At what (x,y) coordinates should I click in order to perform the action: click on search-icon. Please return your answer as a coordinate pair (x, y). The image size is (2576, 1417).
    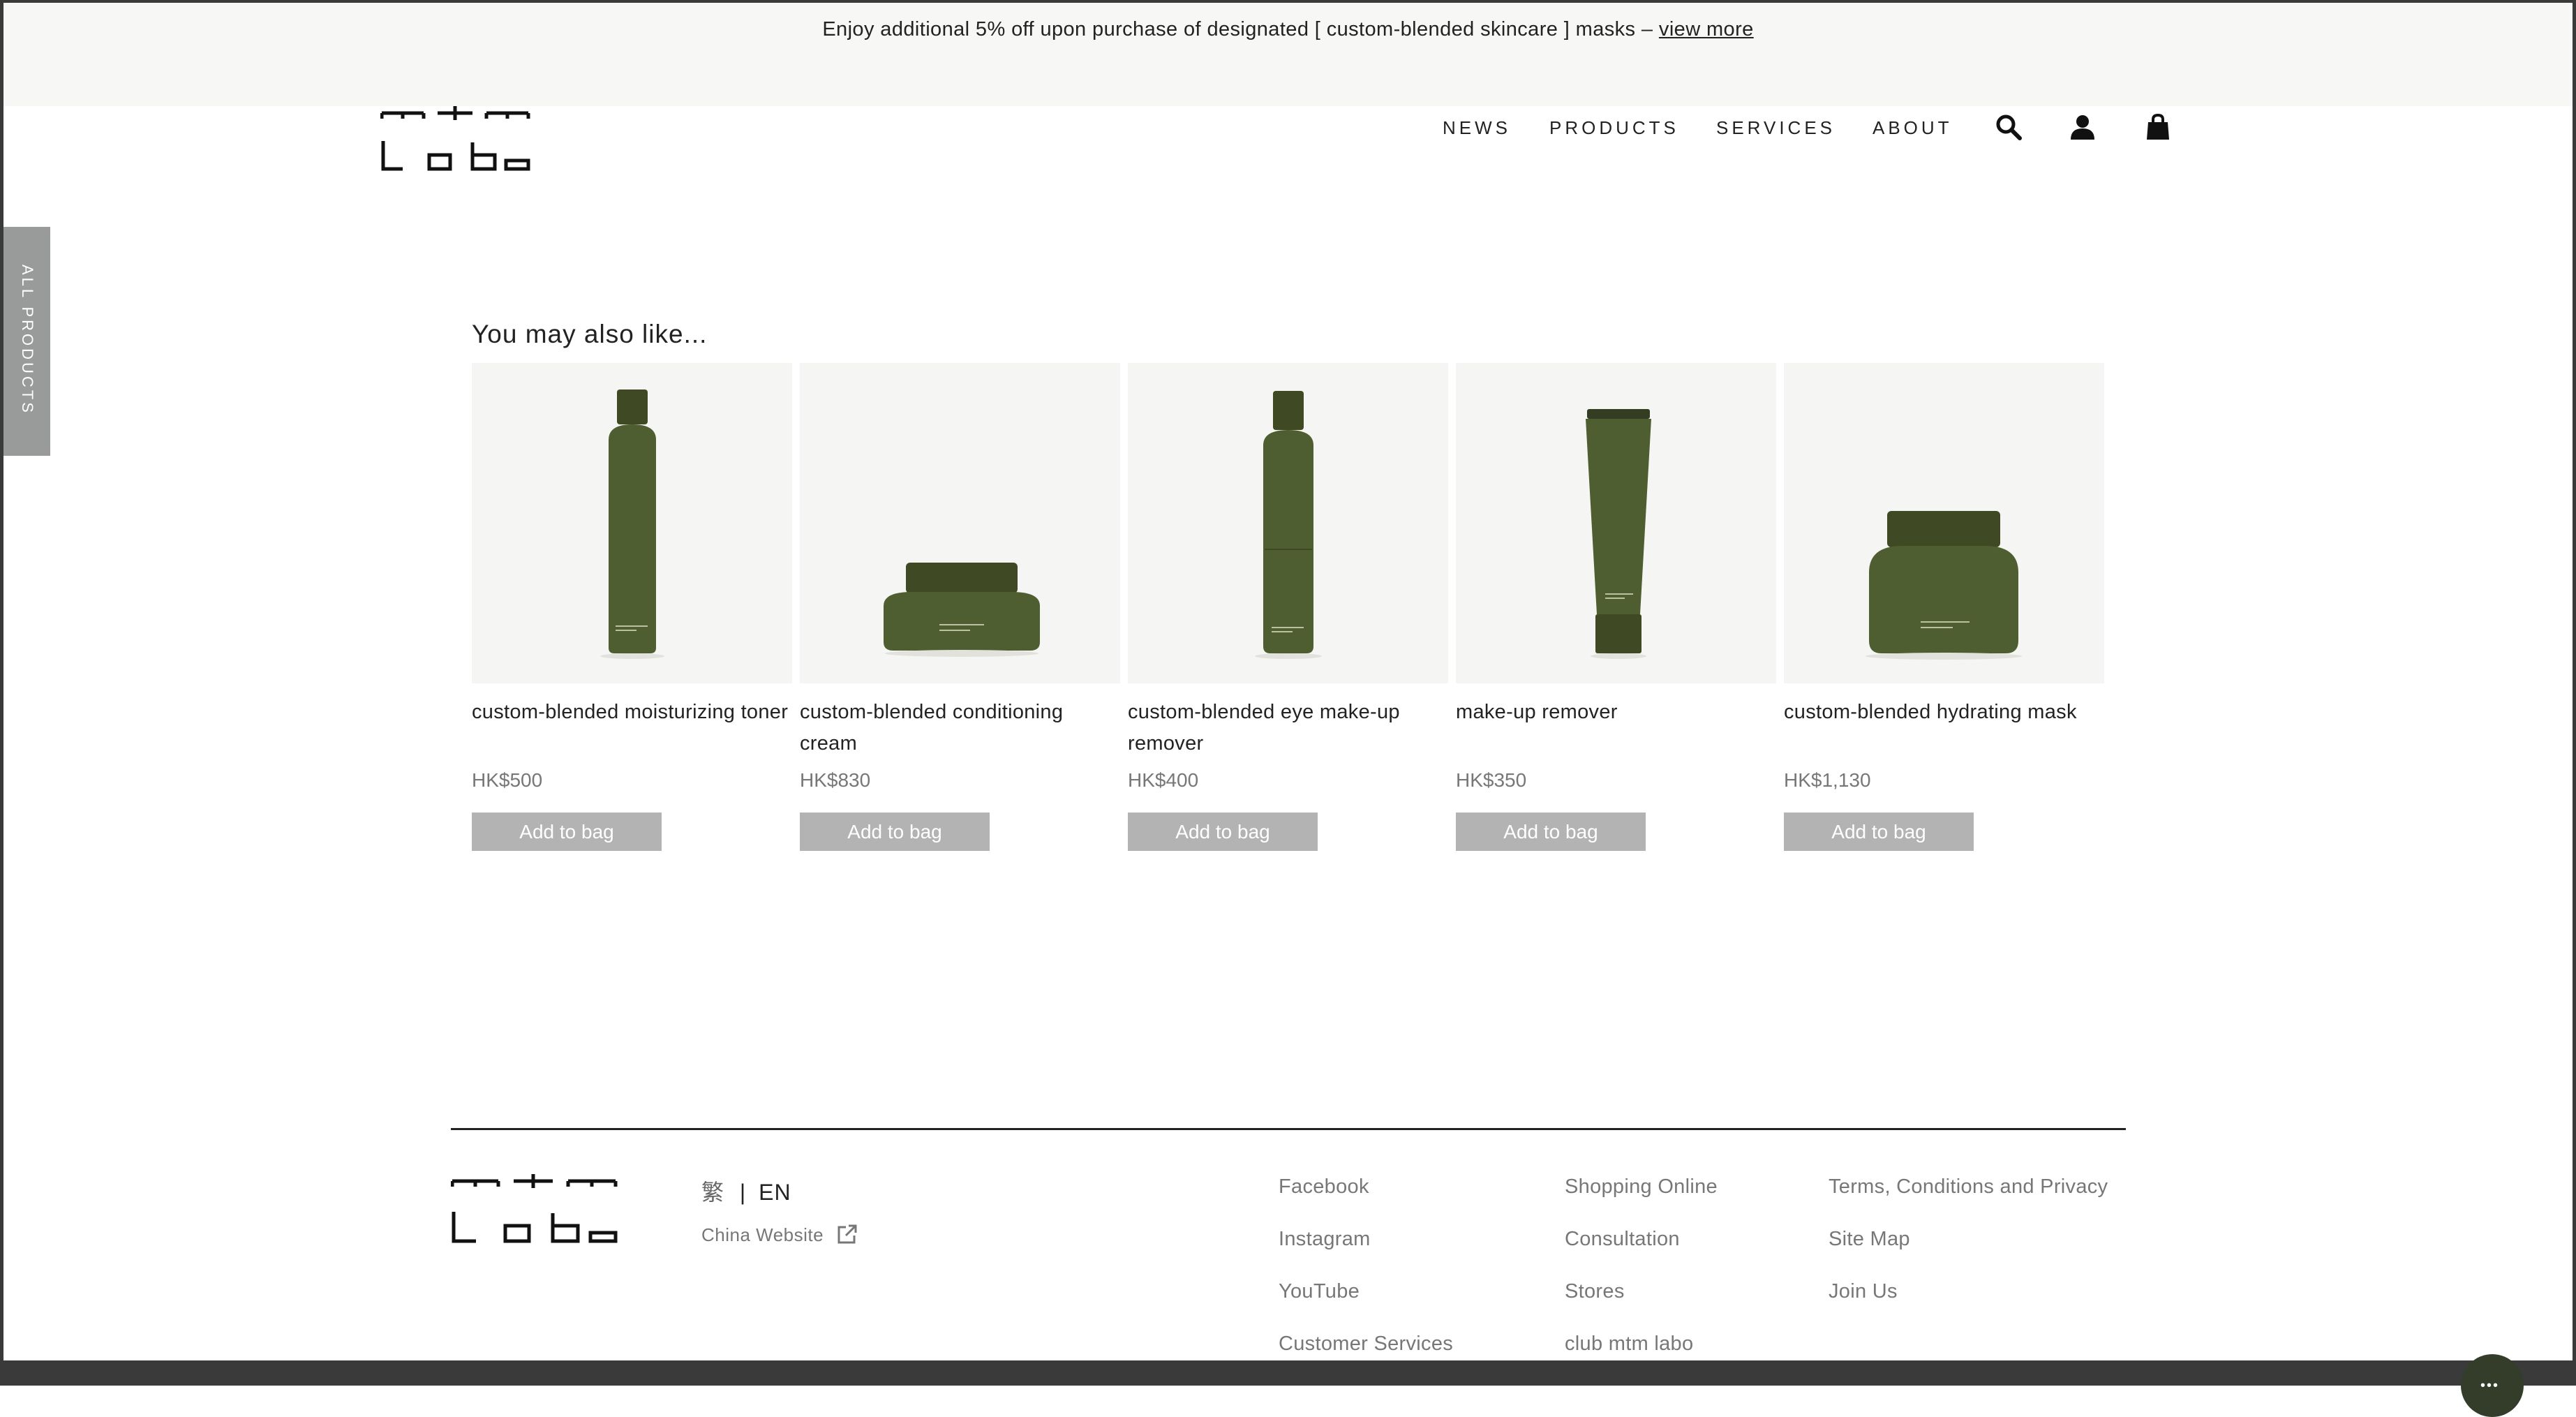
    Looking at the image, I should click on (2009, 127).